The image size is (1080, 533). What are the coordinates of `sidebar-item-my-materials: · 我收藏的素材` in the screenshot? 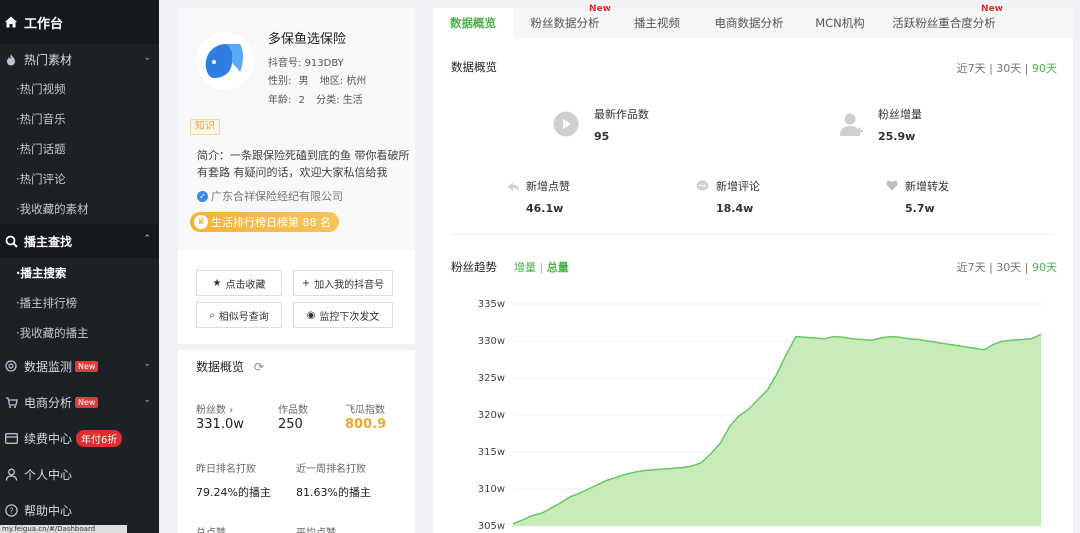 It's located at (79, 209).